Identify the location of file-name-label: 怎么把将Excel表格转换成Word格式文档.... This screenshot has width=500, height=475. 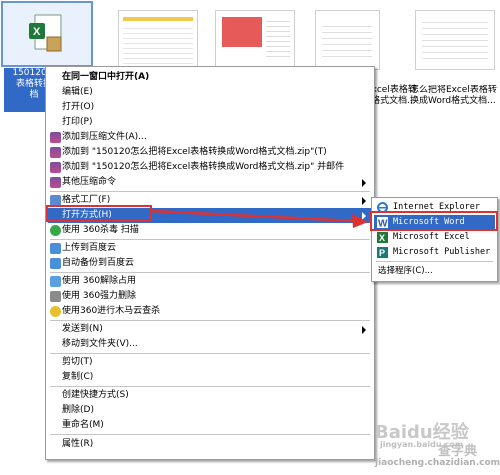
(453, 95).